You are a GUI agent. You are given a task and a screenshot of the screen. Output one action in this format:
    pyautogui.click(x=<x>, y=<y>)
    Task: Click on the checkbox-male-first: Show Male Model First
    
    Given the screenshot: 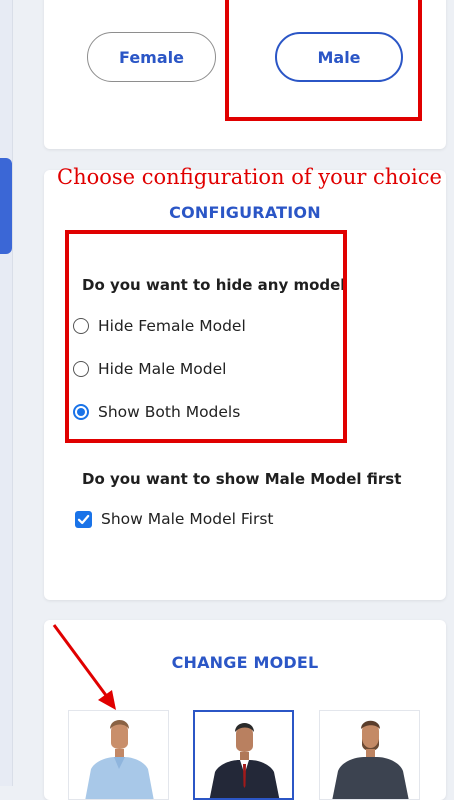 What is the action you would take?
    pyautogui.click(x=174, y=519)
    